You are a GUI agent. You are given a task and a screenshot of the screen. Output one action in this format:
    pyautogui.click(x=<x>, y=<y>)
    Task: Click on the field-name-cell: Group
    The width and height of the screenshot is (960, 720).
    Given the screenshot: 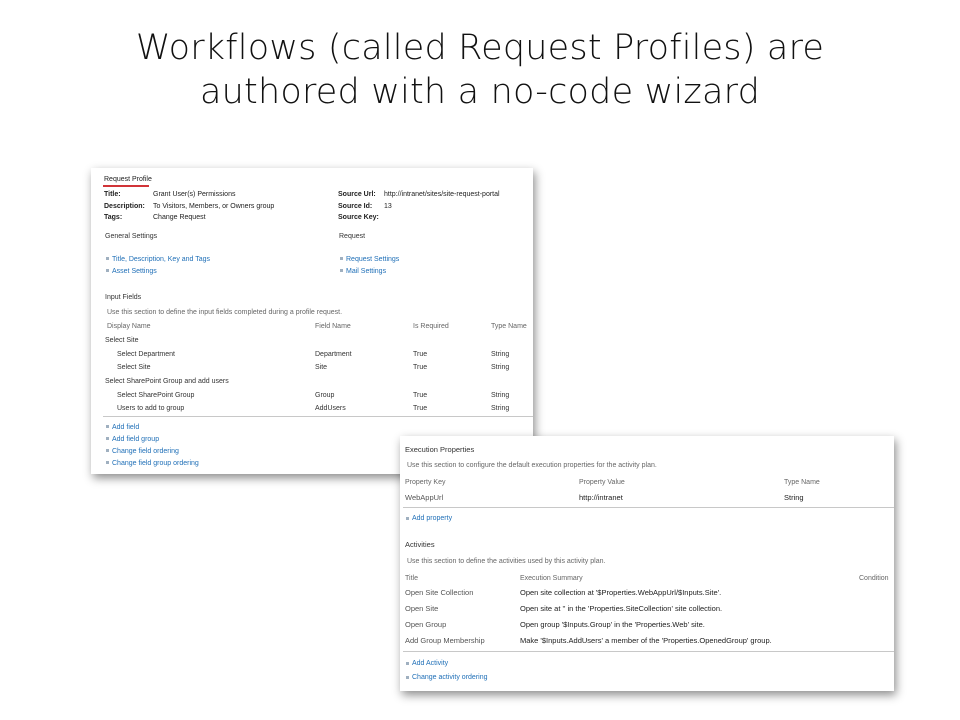 What is the action you would take?
    pyautogui.click(x=325, y=395)
    